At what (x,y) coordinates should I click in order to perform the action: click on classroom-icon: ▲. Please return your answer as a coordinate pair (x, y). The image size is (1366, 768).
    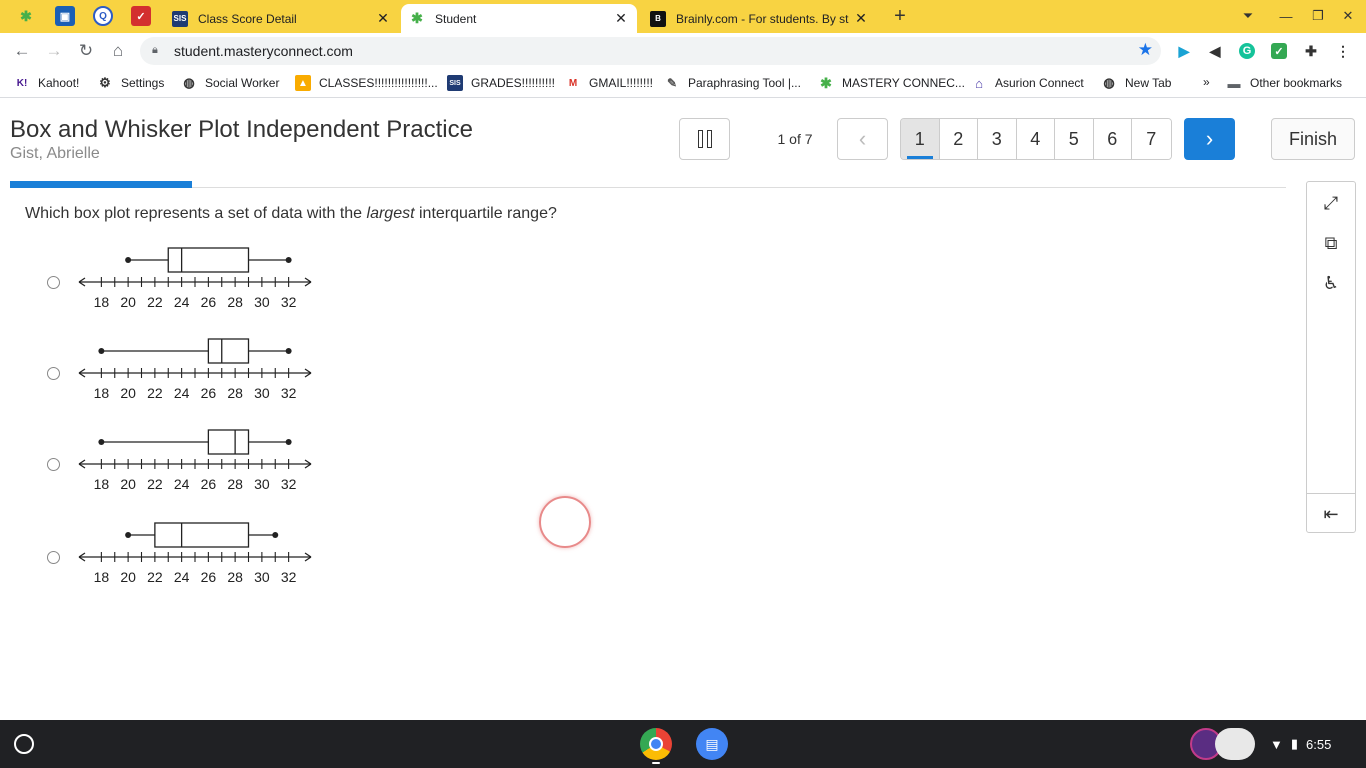
    Looking at the image, I should click on (303, 83).